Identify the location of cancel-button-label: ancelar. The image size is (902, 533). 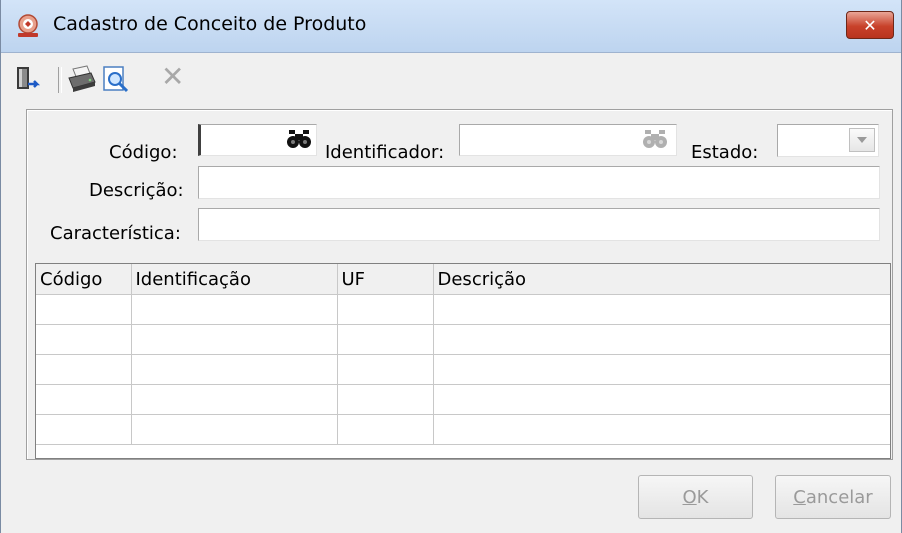
(839, 497).